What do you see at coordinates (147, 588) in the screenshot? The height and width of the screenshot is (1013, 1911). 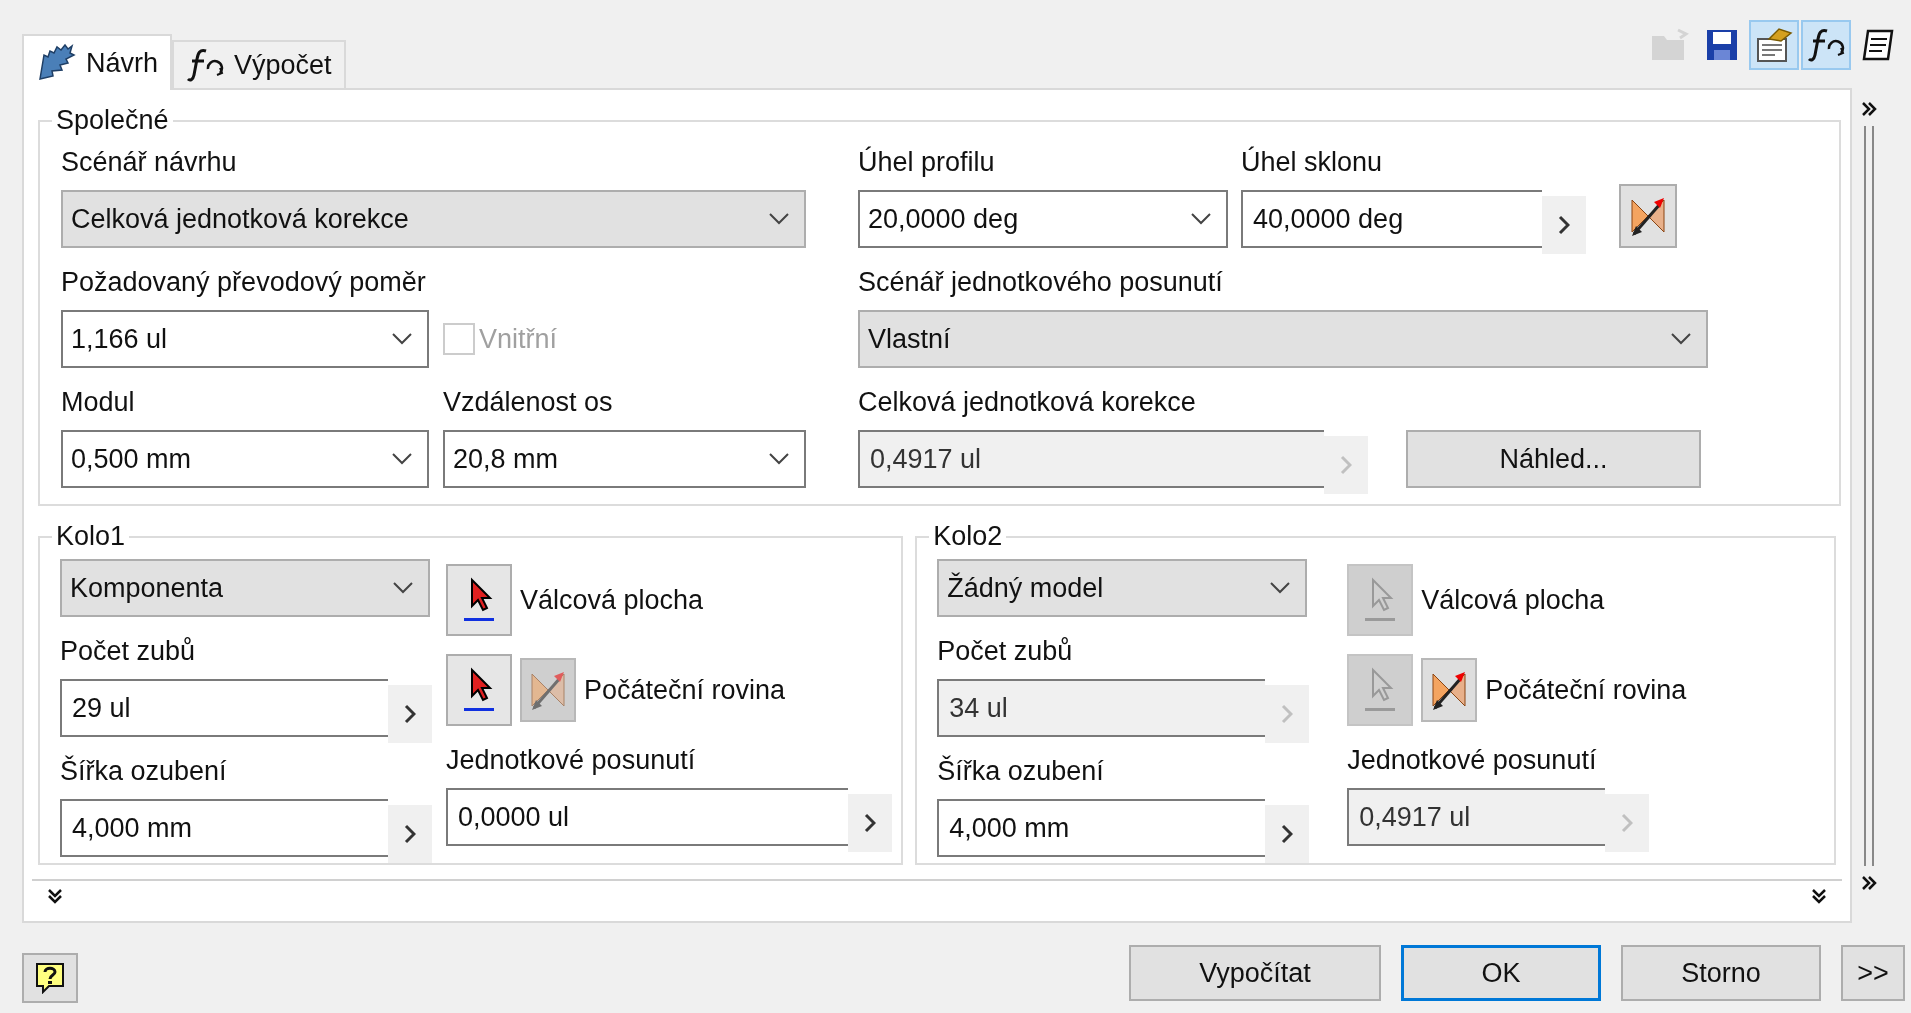 I see `field-value: Komponenta` at bounding box center [147, 588].